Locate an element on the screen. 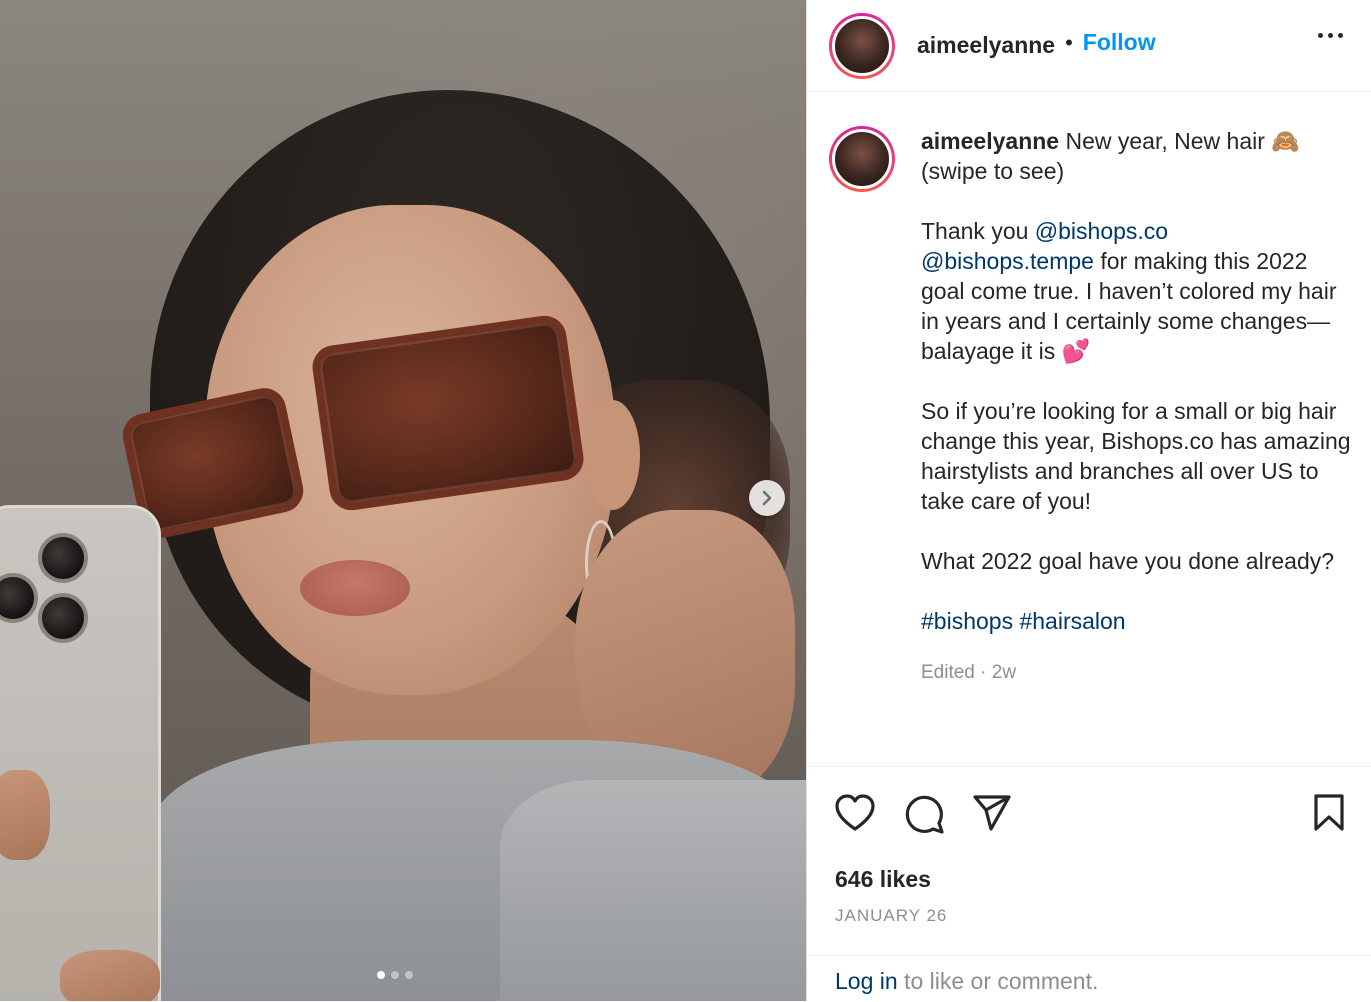  login-prompt-bar: Log in to like or comment. is located at coordinates (1089, 978).